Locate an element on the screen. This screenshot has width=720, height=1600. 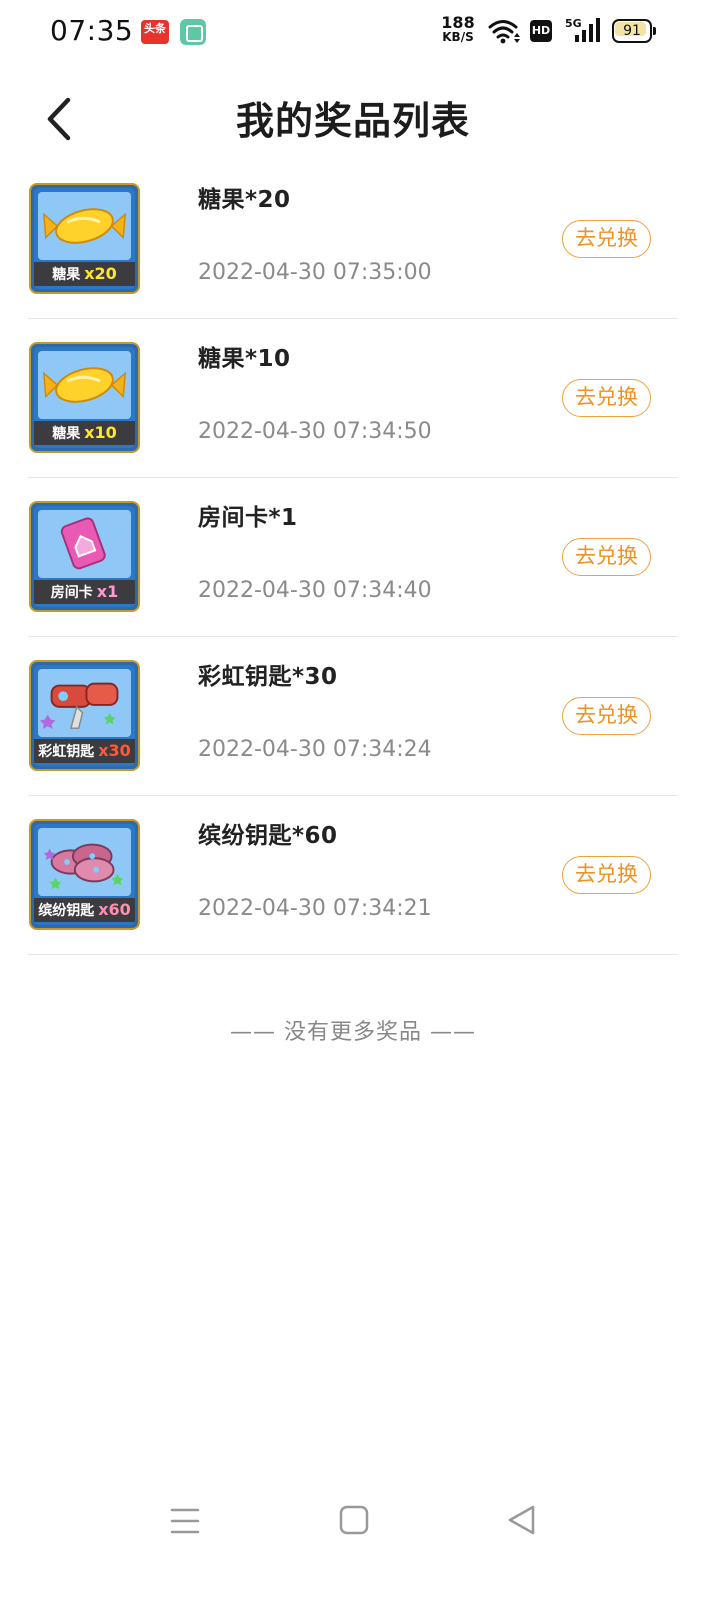
wifi-icon is located at coordinates (504, 32).